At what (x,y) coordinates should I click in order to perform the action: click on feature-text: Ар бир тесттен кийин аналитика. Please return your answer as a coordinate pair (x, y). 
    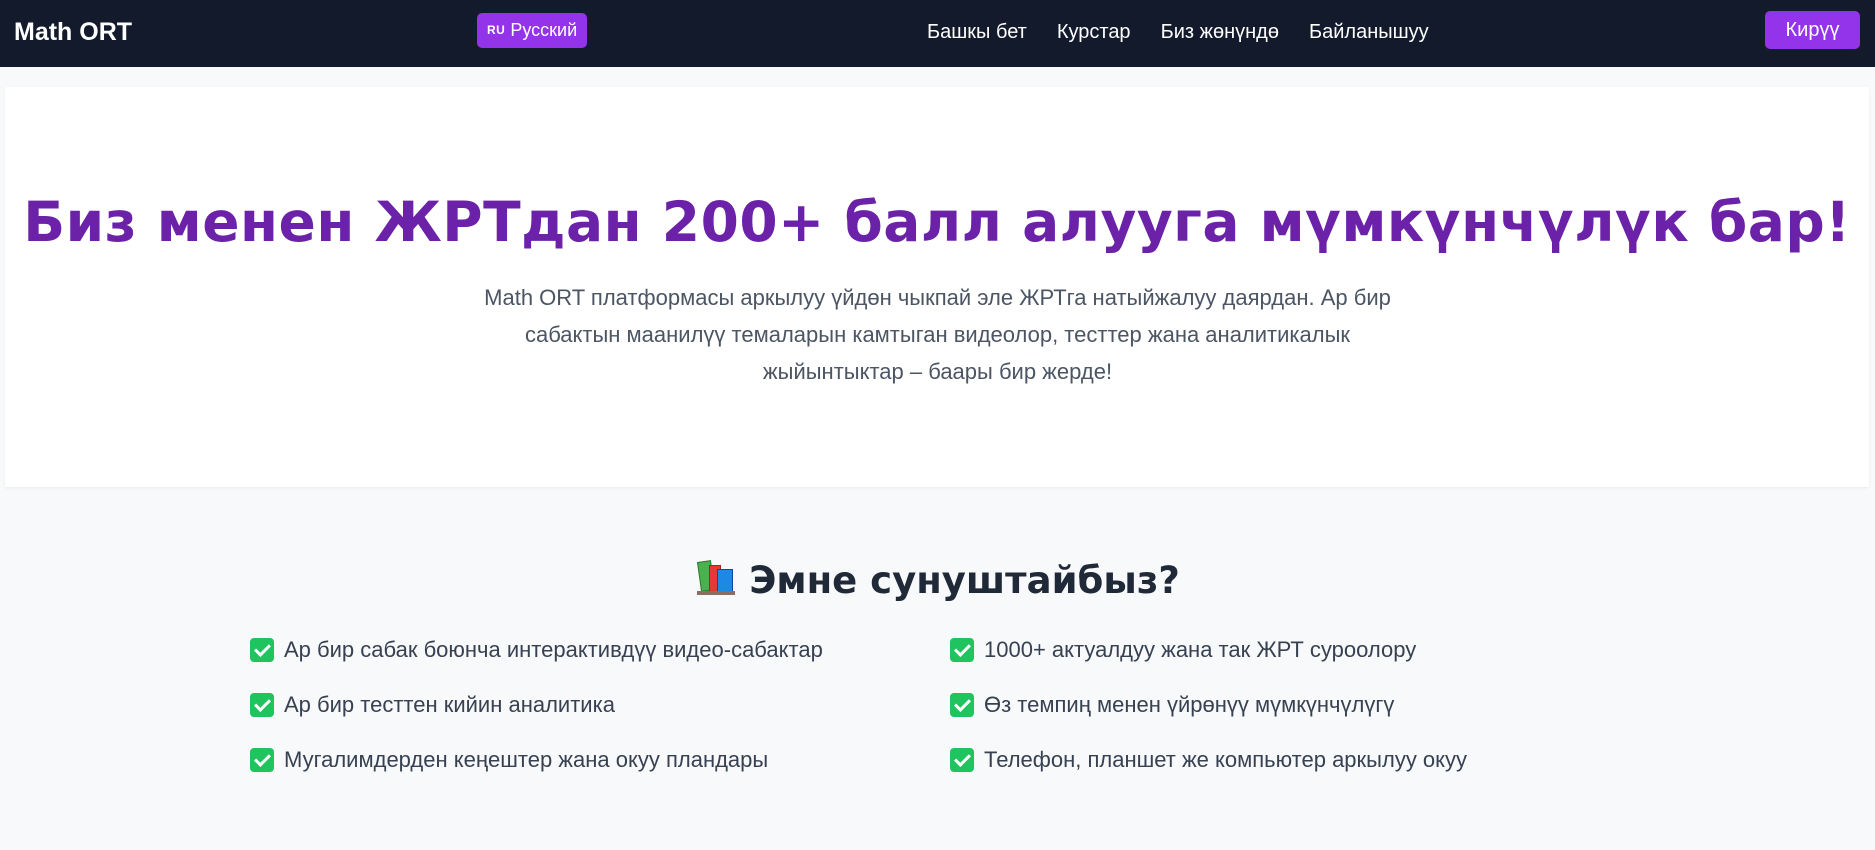
    Looking at the image, I should click on (449, 704).